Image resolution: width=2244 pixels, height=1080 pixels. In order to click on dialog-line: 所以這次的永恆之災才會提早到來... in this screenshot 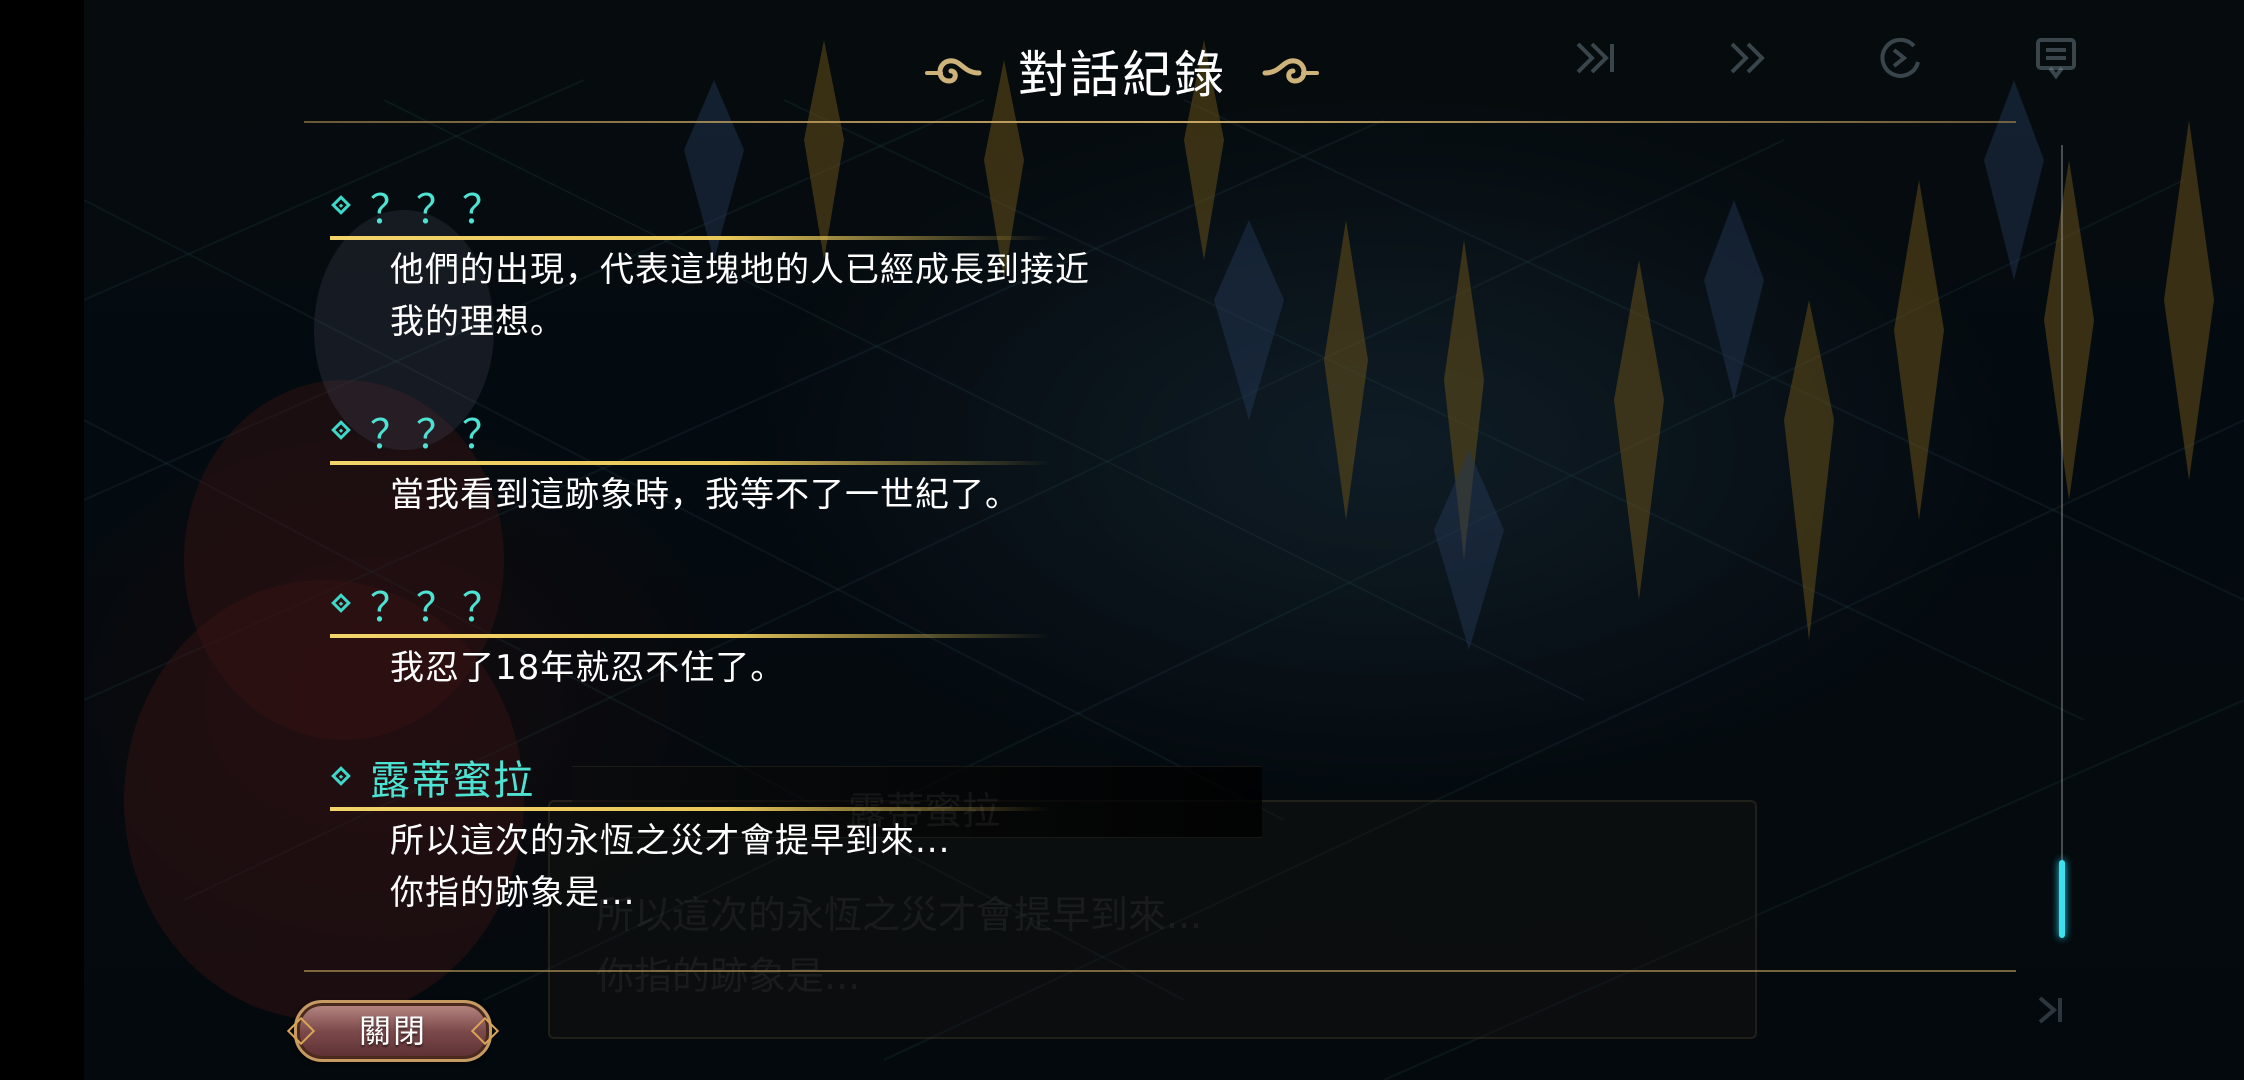, I will do `click(670, 841)`.